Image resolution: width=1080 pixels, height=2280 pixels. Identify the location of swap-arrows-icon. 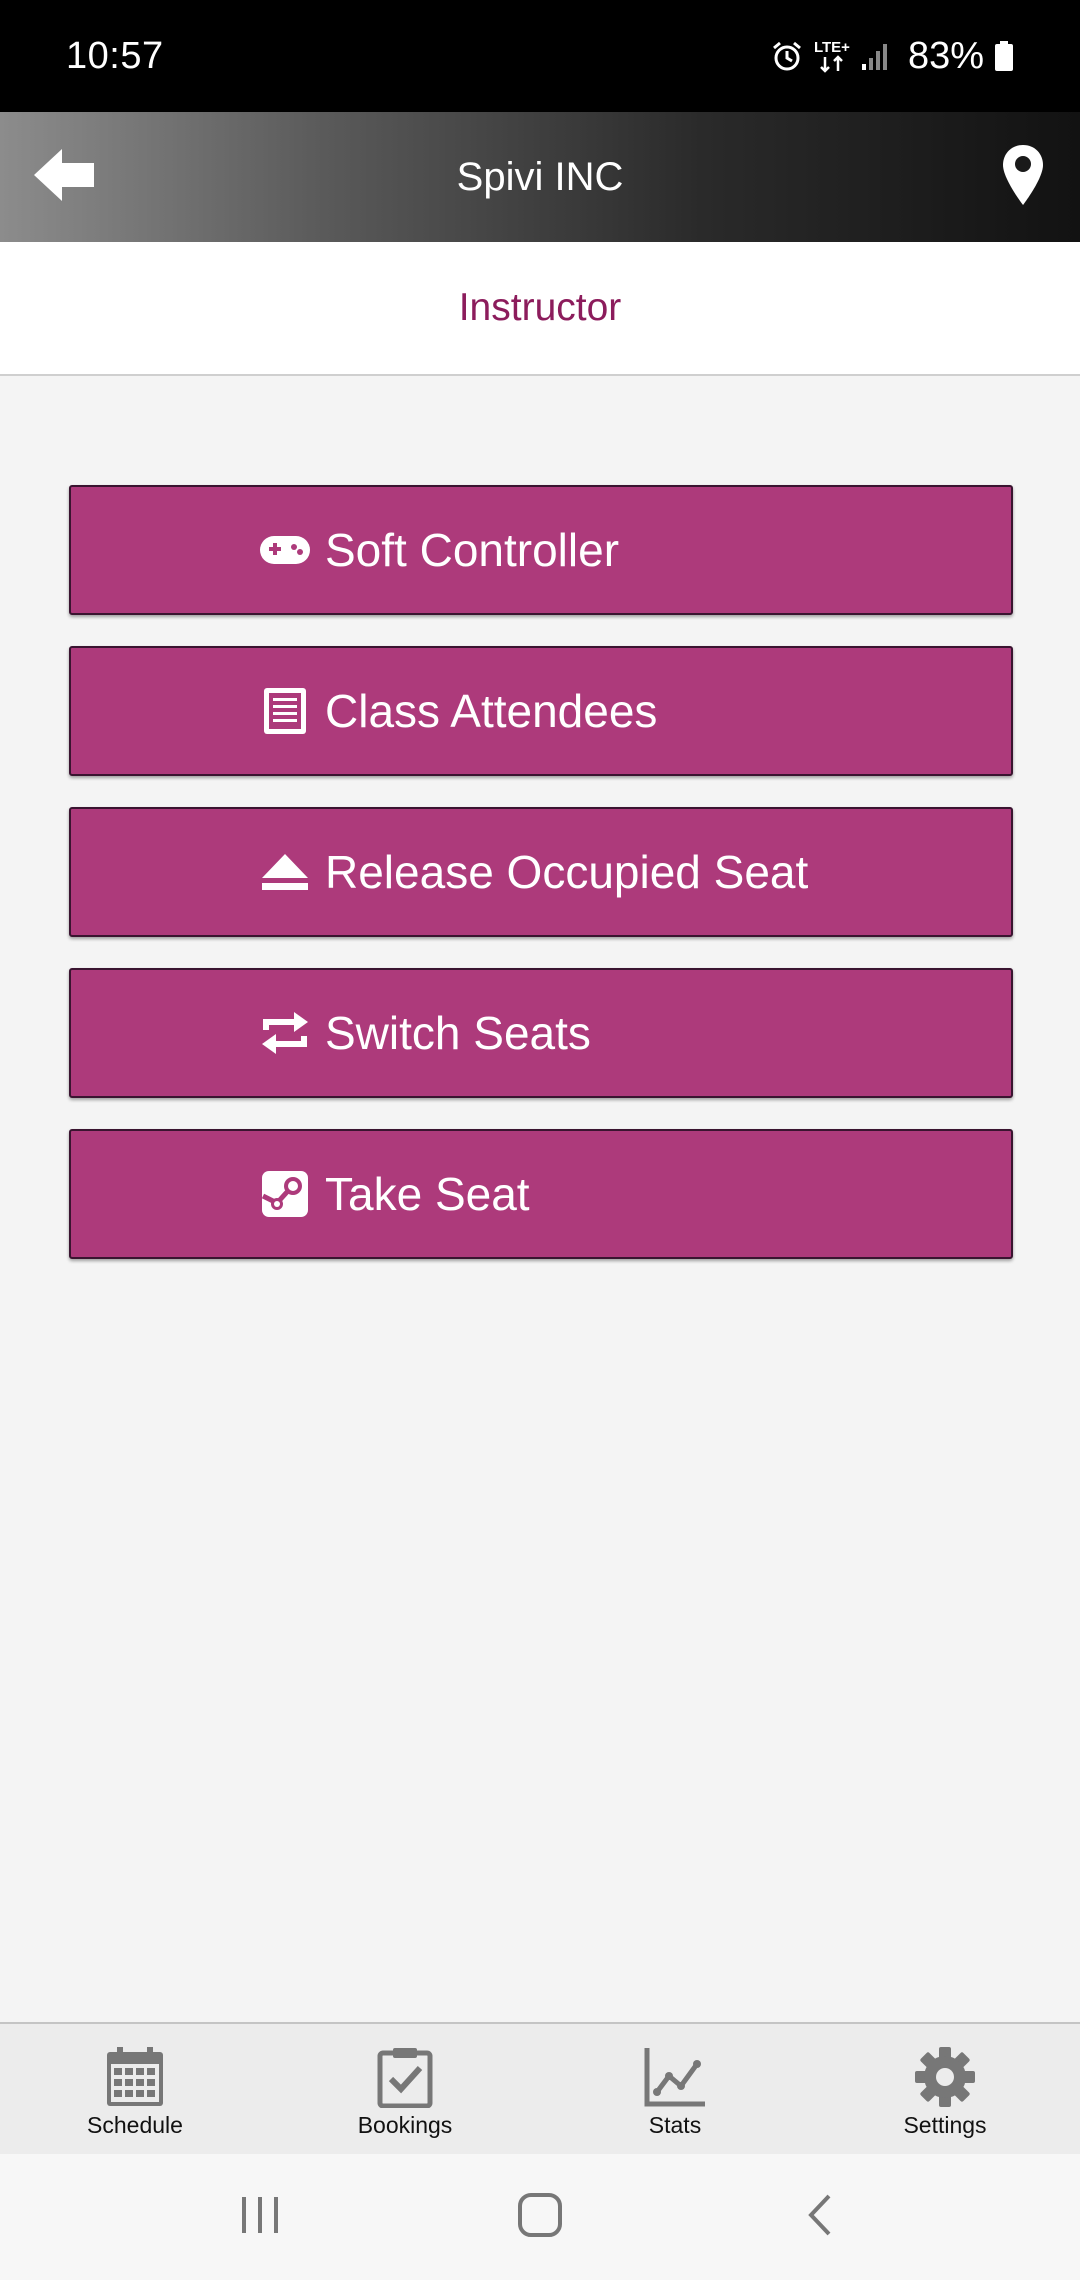
(285, 1033).